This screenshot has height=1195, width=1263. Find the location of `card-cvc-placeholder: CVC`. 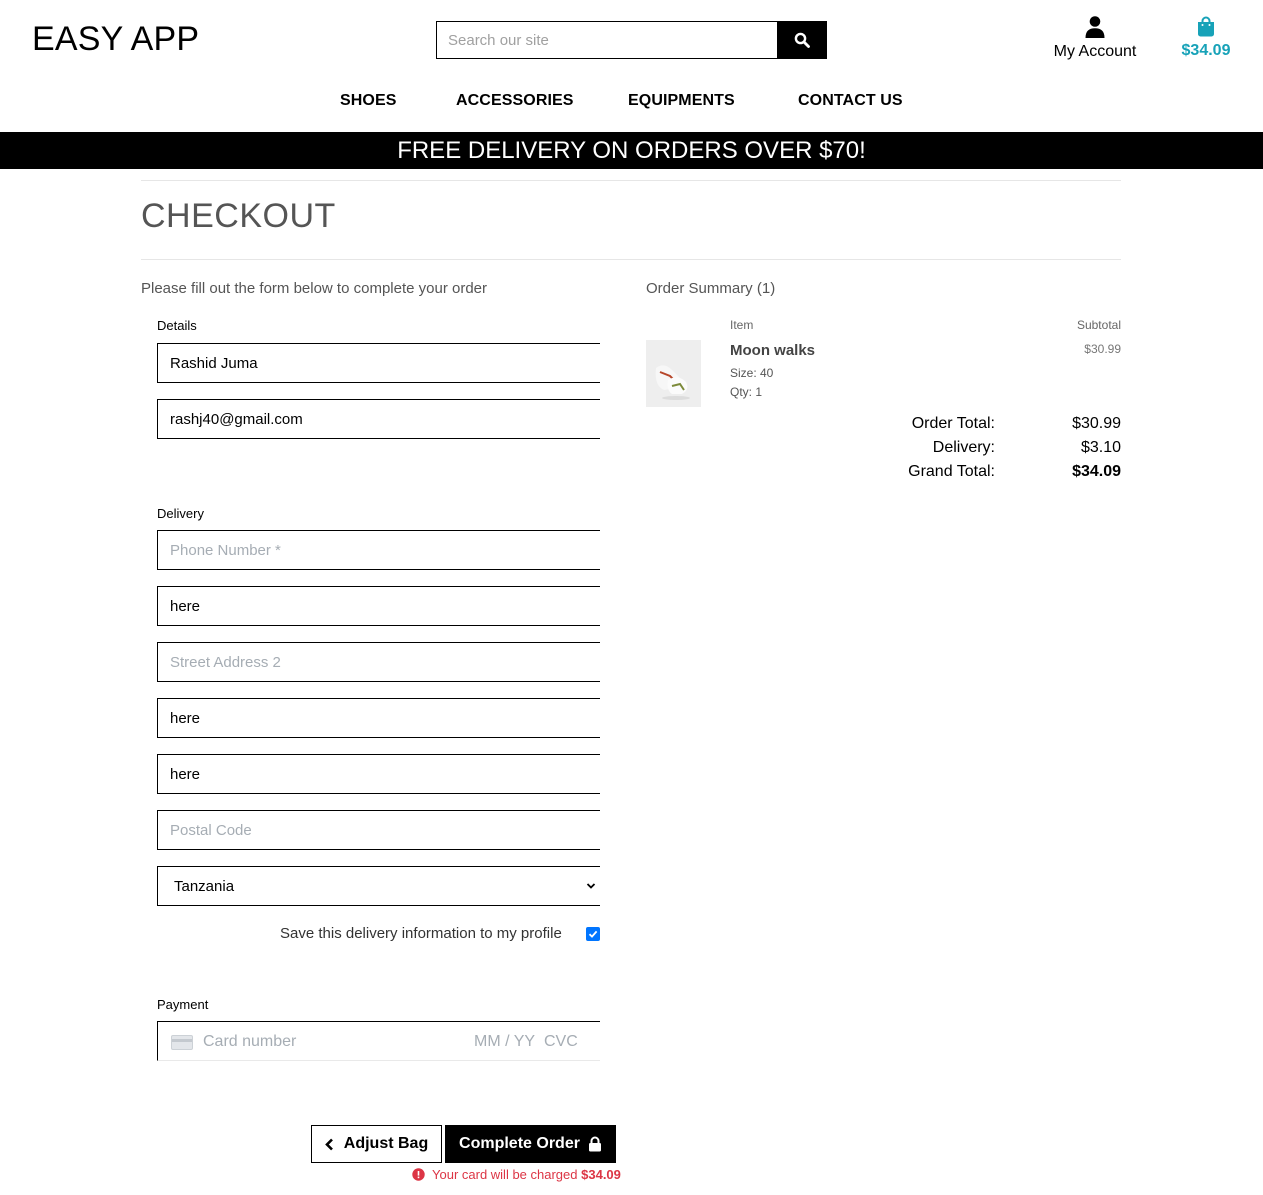

card-cvc-placeholder: CVC is located at coordinates (561, 1042).